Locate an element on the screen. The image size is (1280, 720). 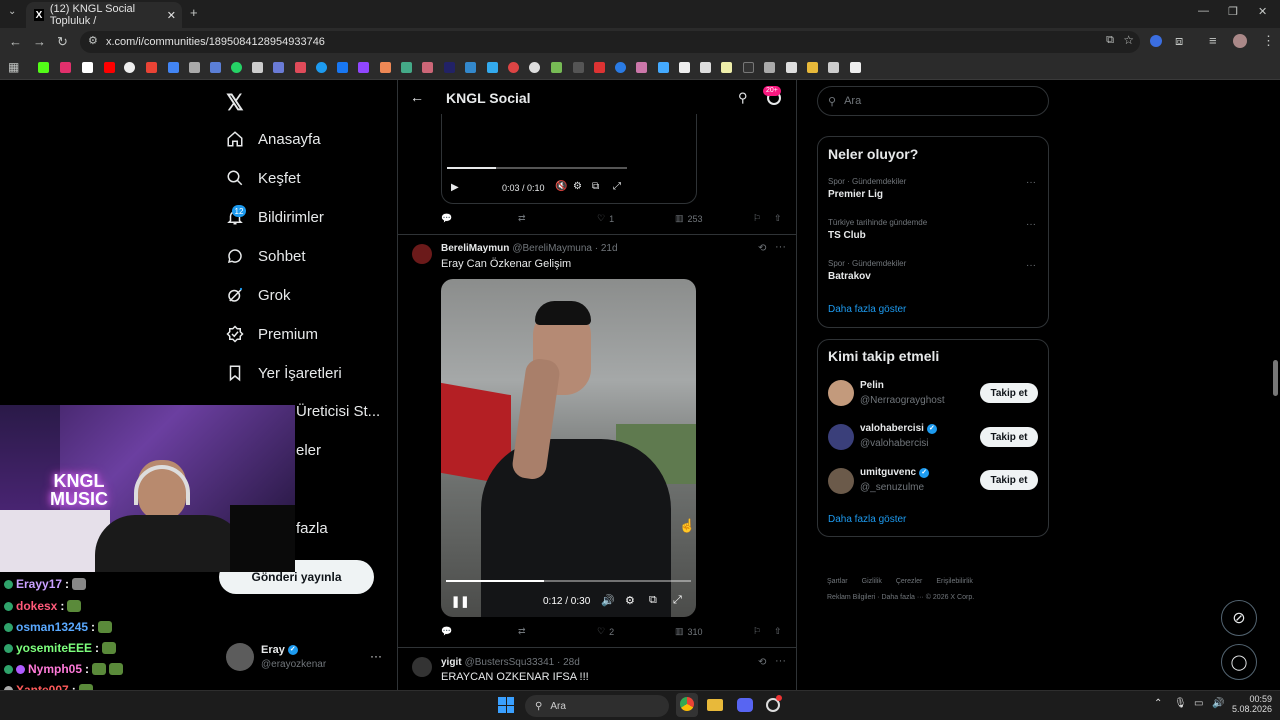
bookmark-star-icon: ☆ is located at coordinates (1128, 40).